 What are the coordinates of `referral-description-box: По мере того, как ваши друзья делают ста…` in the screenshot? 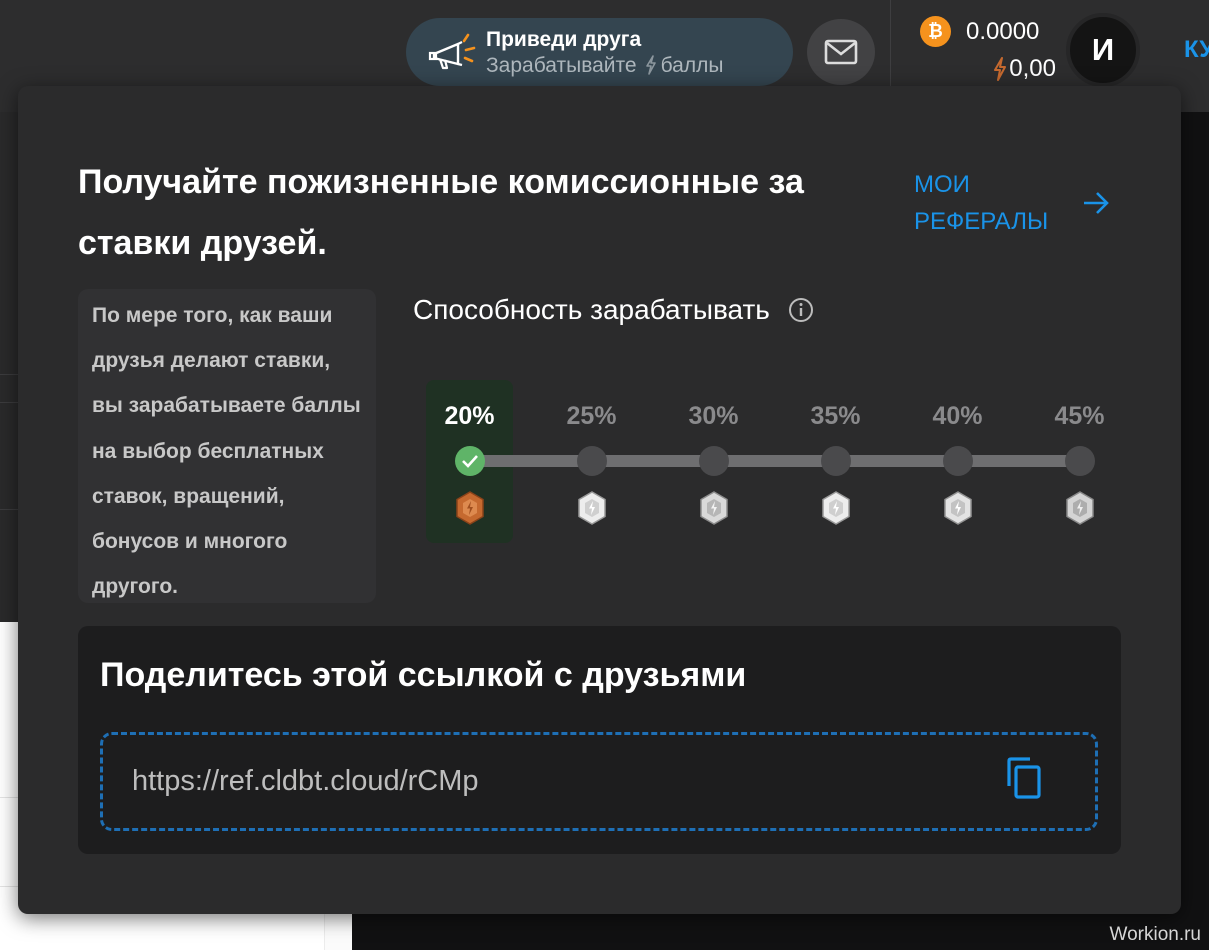 It's located at (227, 446).